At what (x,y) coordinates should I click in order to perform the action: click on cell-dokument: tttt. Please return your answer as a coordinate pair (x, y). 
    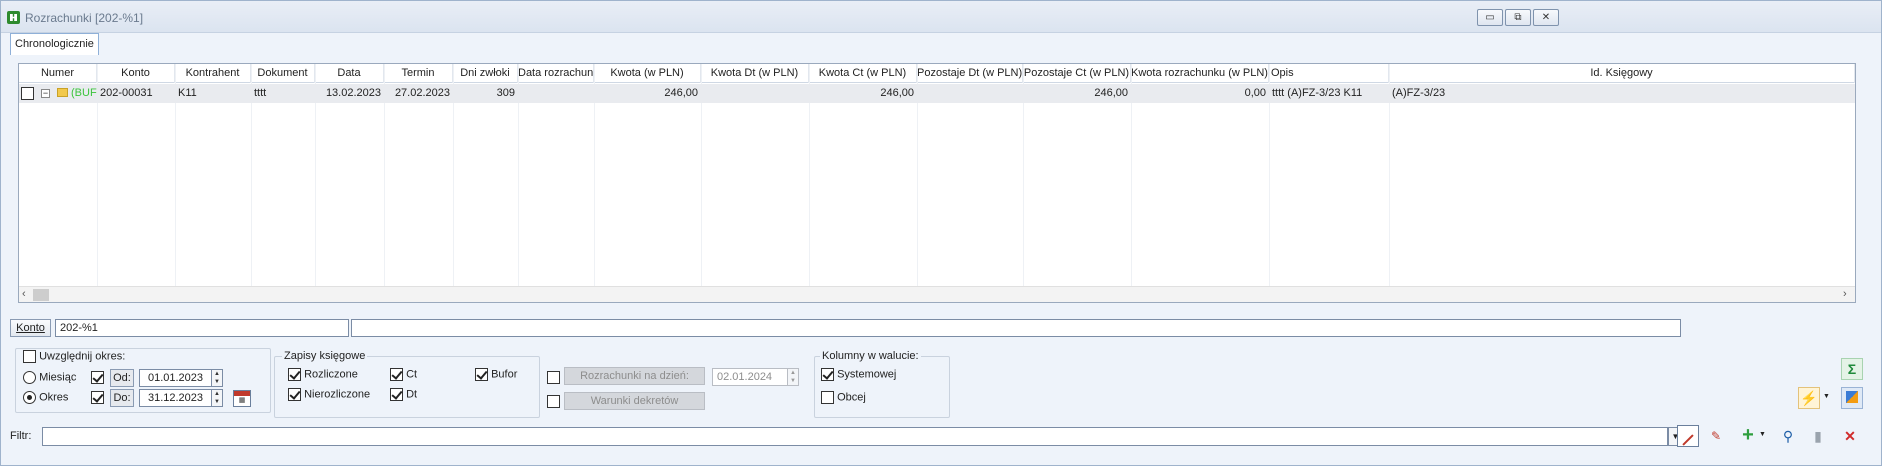
    Looking at the image, I should click on (260, 93).